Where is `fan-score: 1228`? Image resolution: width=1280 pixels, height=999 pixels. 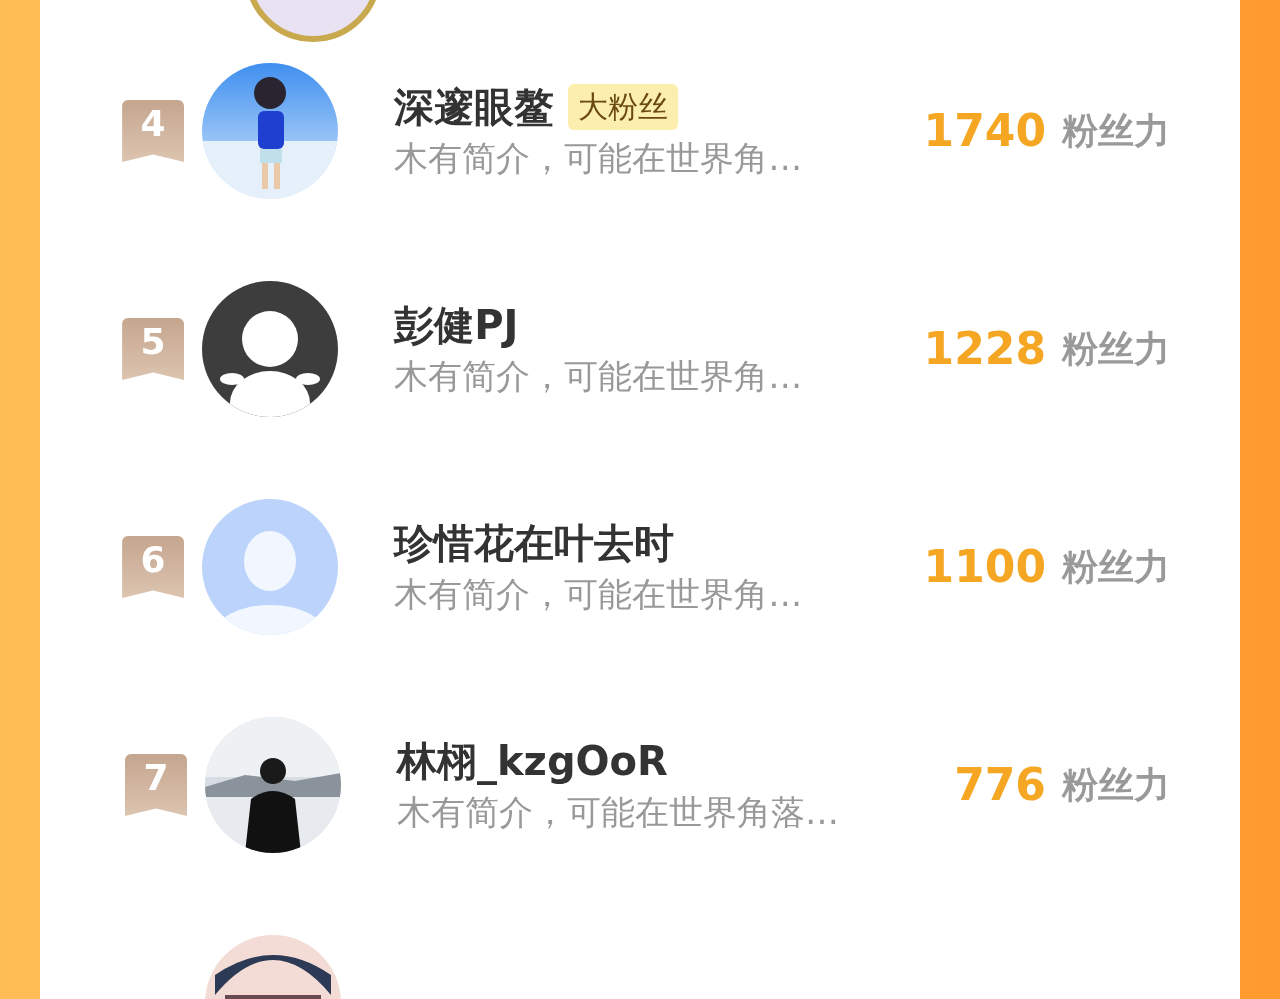
fan-score: 1228 is located at coordinates (984, 349).